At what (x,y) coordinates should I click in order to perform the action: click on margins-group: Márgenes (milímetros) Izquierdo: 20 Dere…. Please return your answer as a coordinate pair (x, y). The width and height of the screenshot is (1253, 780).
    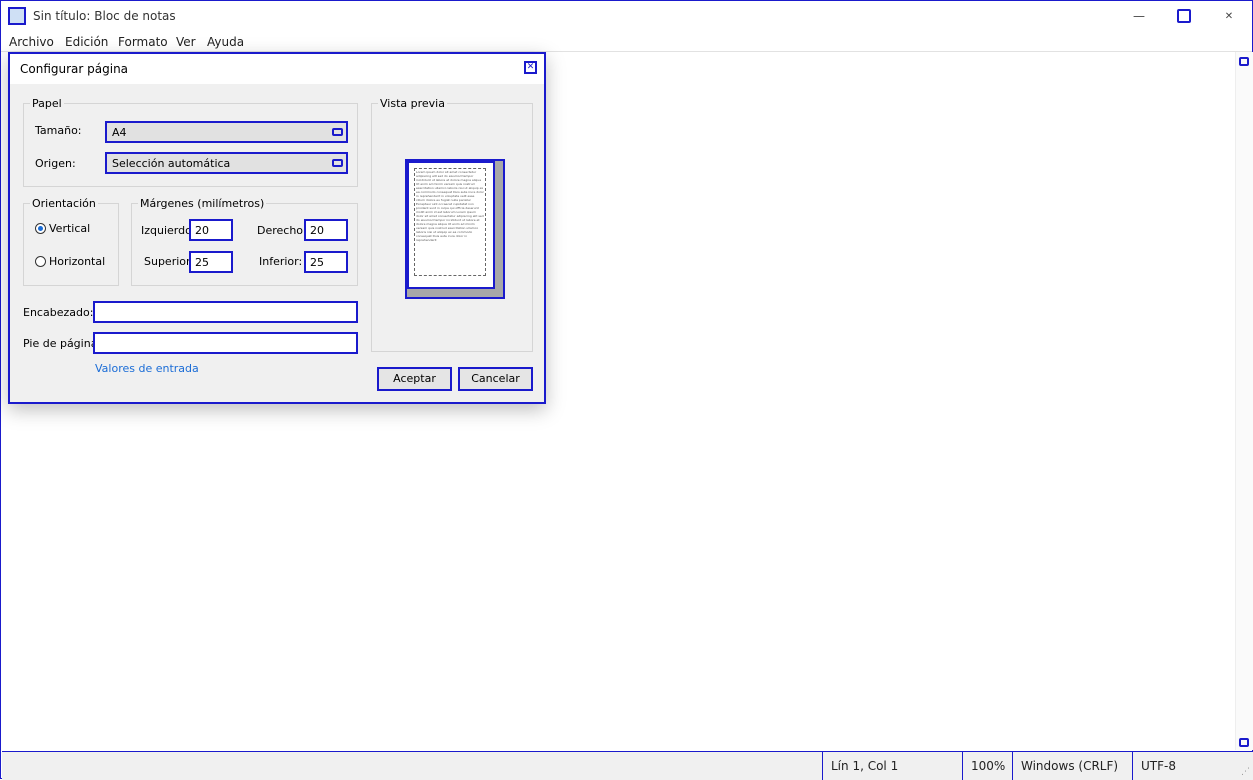
    Looking at the image, I should click on (244, 241).